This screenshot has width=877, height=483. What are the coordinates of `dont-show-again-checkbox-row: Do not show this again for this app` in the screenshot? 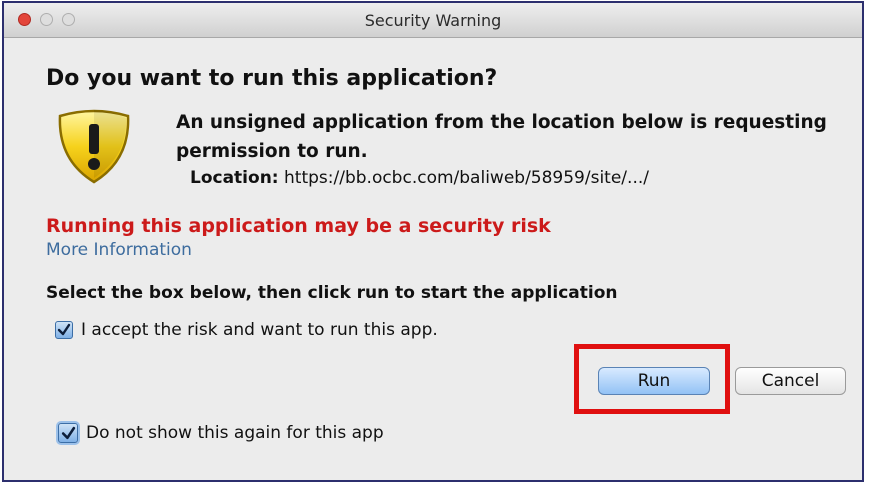 It's located at (221, 433).